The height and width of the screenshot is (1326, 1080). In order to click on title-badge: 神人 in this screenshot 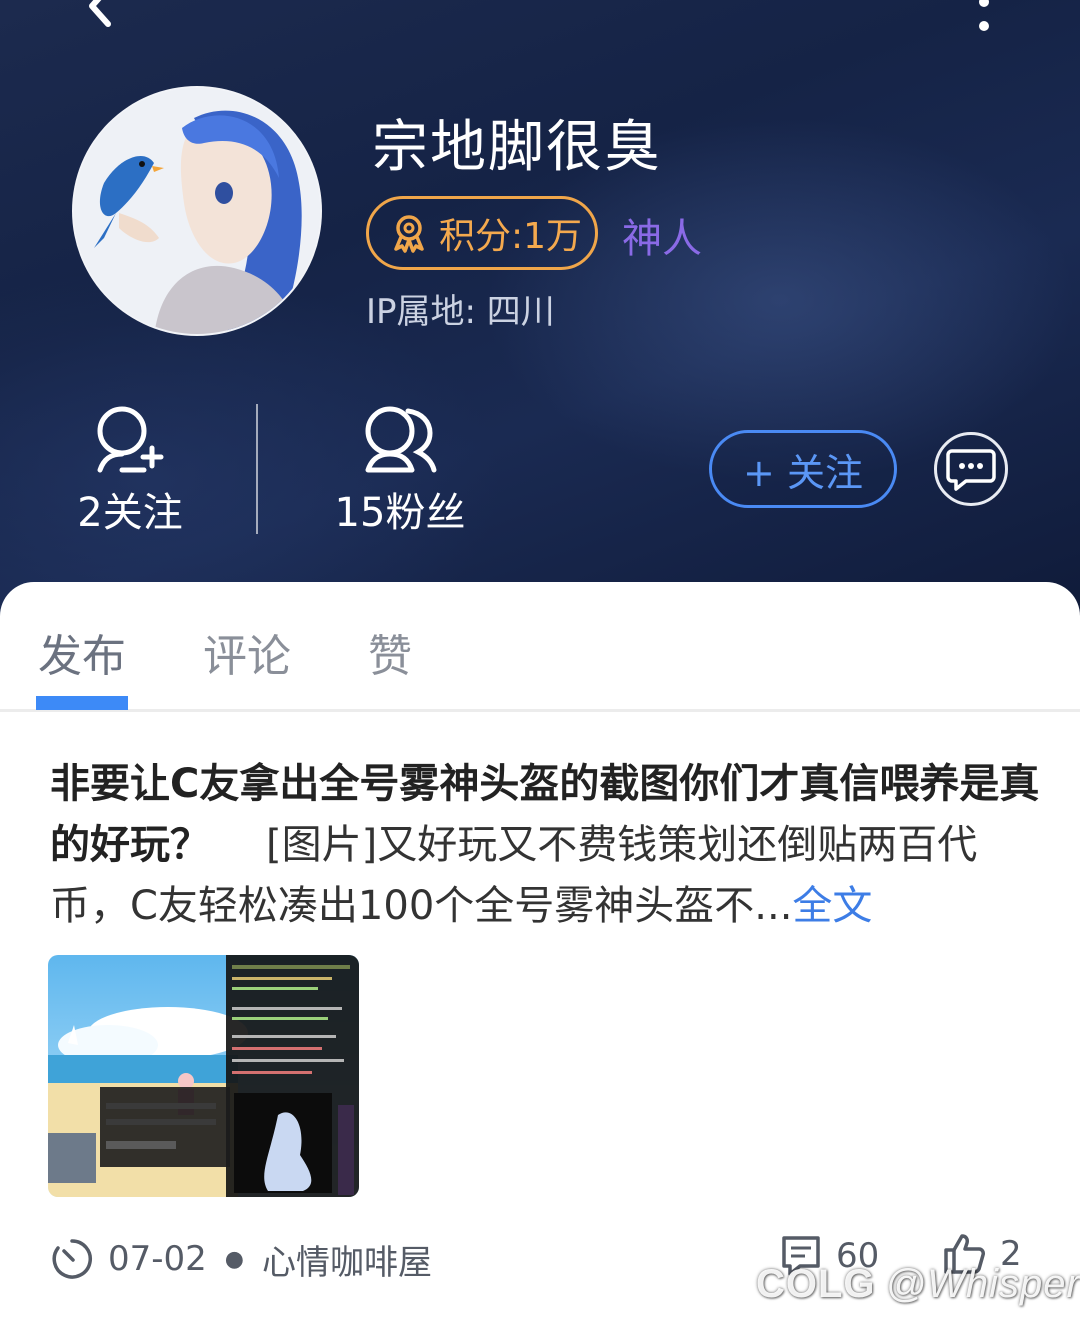, I will do `click(662, 239)`.